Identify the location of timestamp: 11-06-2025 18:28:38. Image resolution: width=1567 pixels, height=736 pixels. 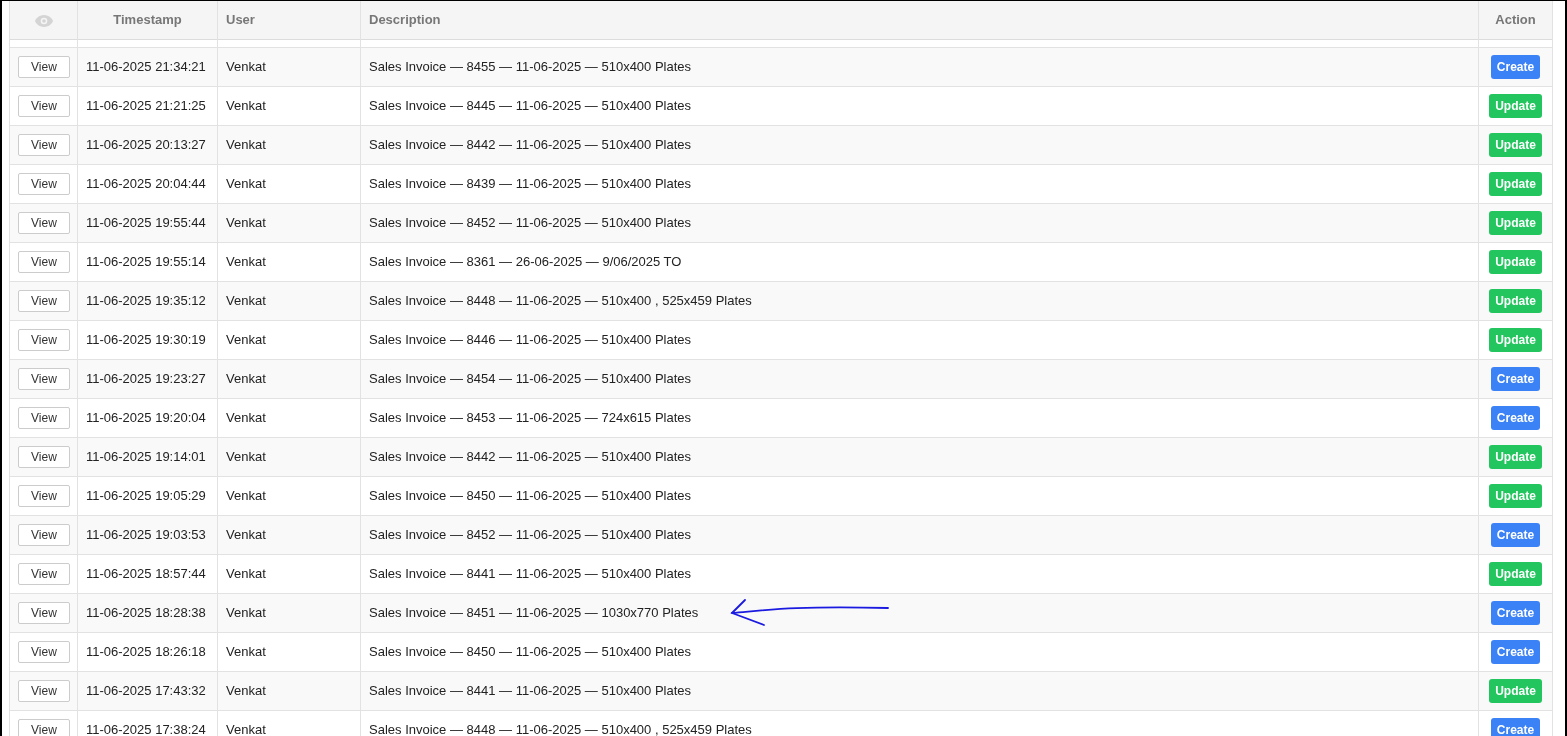
(146, 612).